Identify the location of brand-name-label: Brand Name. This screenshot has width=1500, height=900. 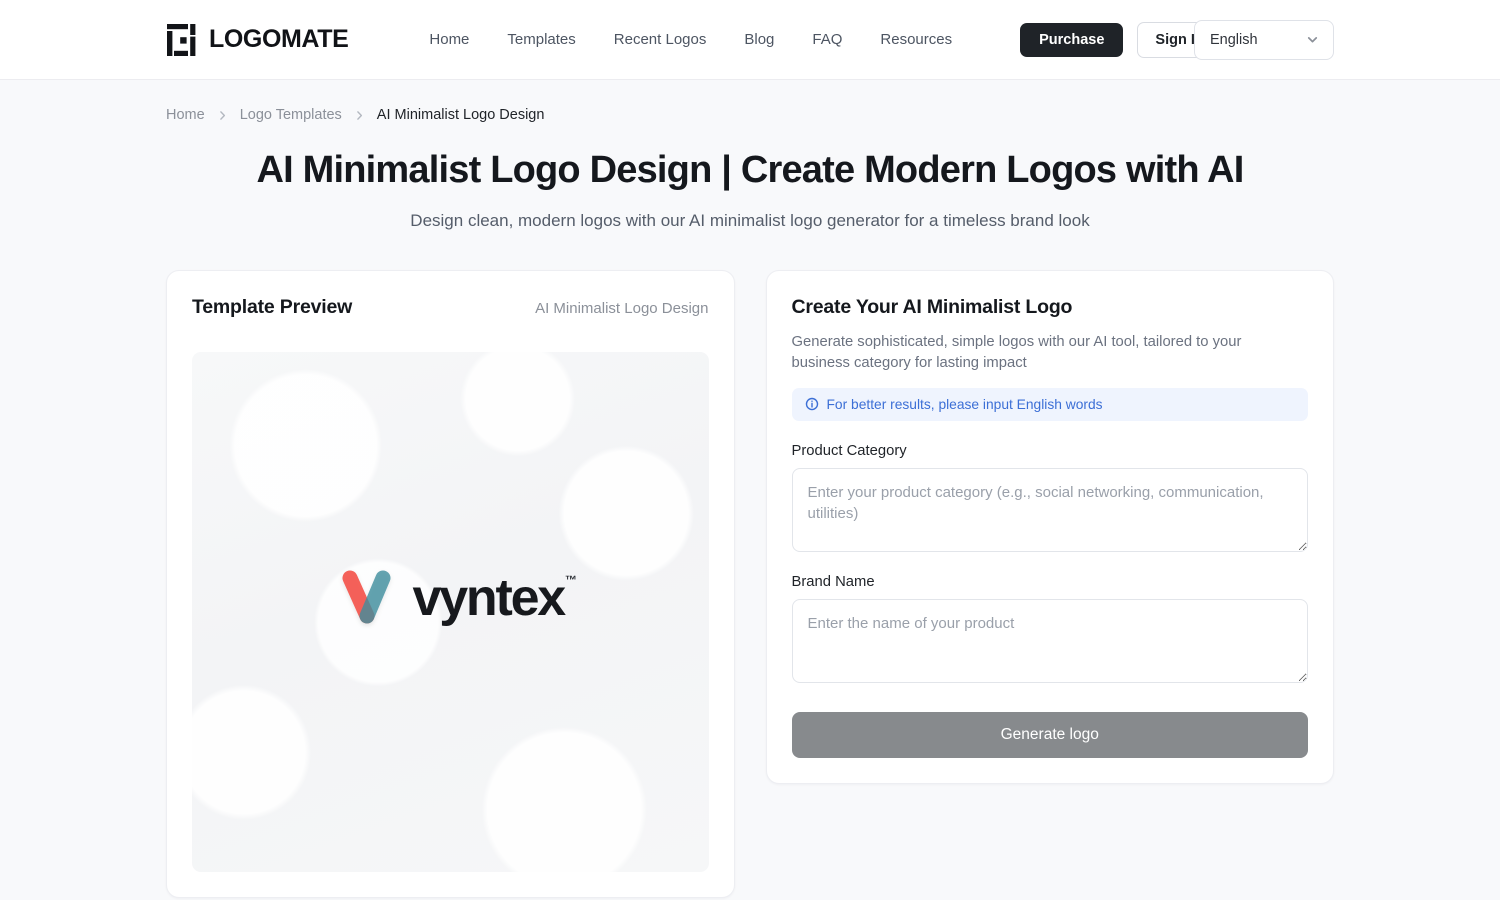
(833, 581).